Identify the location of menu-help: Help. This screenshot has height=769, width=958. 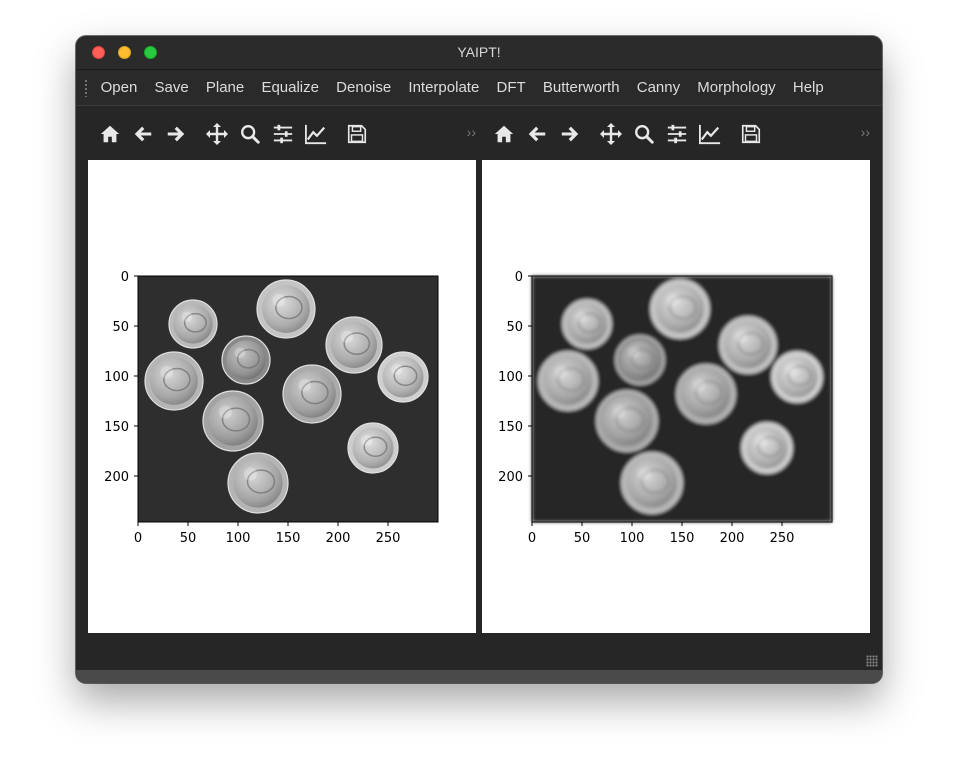
(808, 87).